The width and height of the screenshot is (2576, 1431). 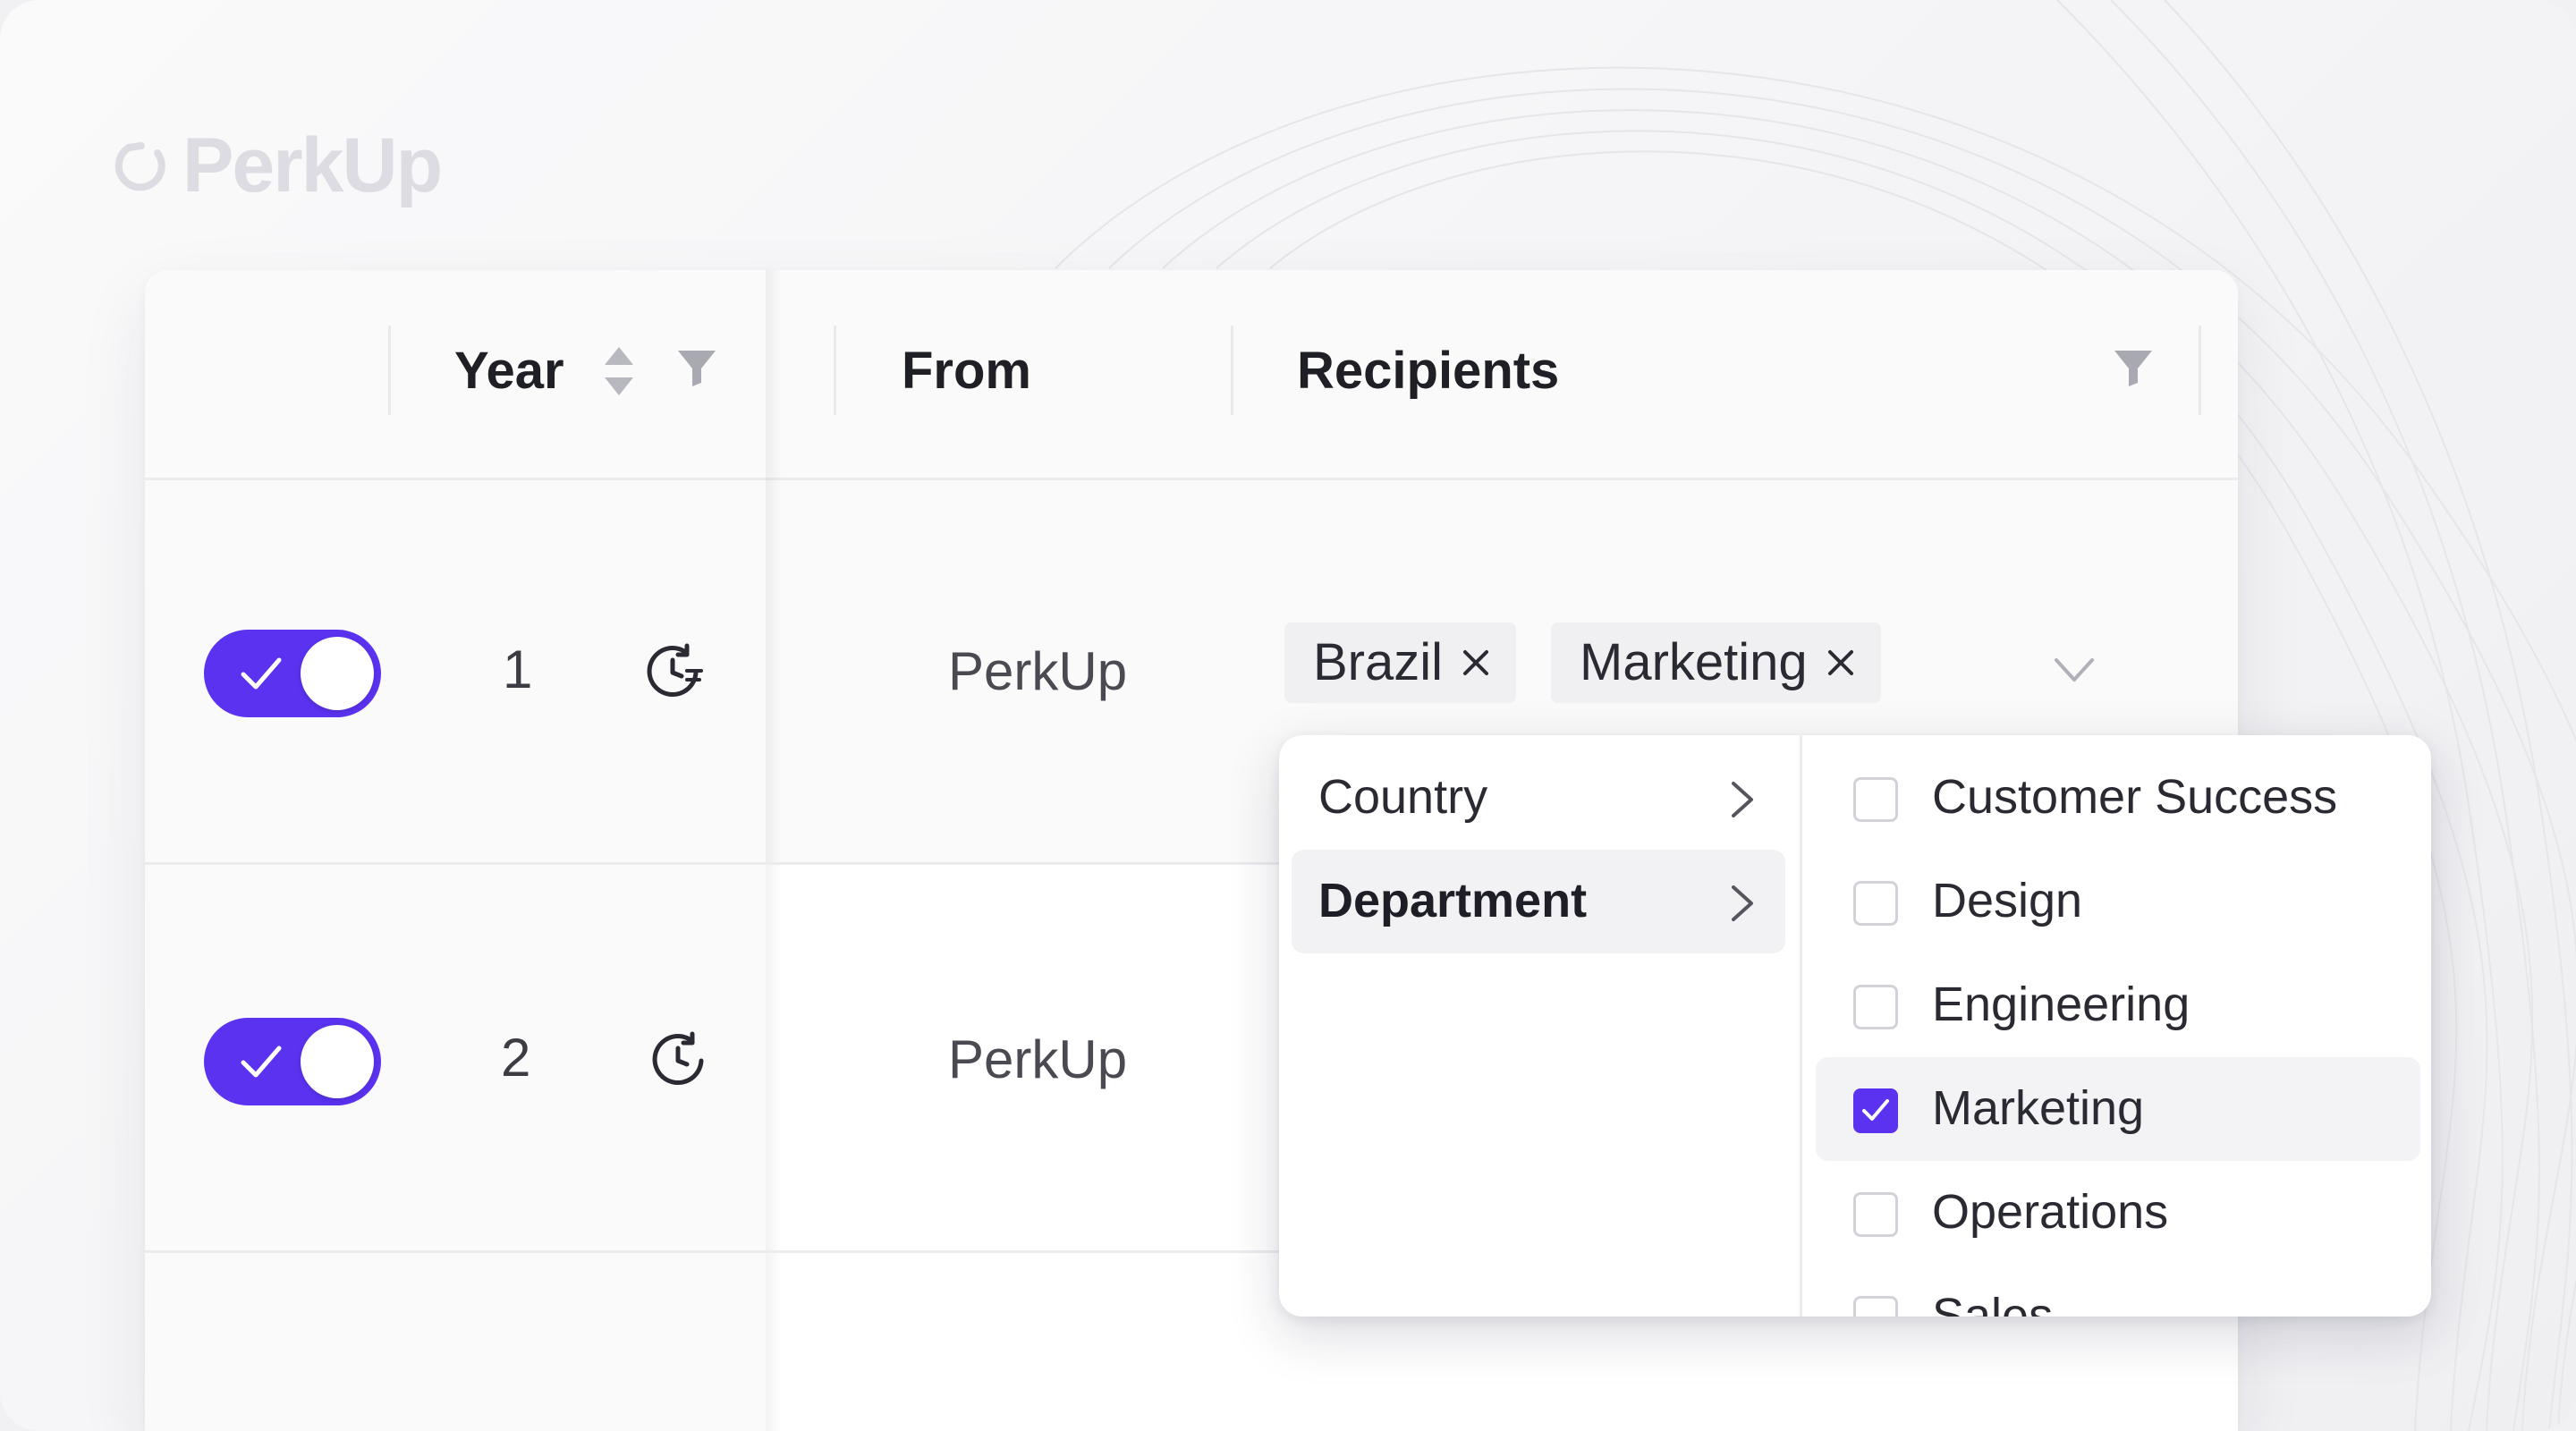 I want to click on table-header: Year From Recipients, so click(x=1191, y=375).